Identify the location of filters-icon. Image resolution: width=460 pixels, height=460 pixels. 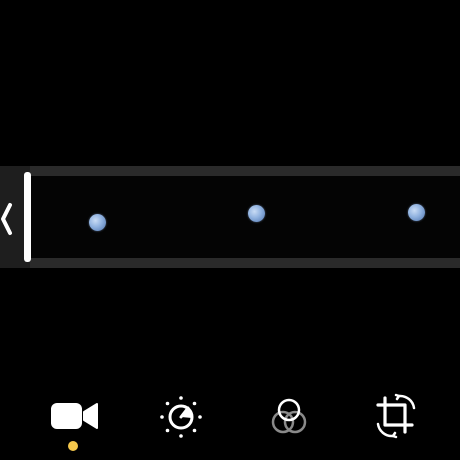
(289, 416).